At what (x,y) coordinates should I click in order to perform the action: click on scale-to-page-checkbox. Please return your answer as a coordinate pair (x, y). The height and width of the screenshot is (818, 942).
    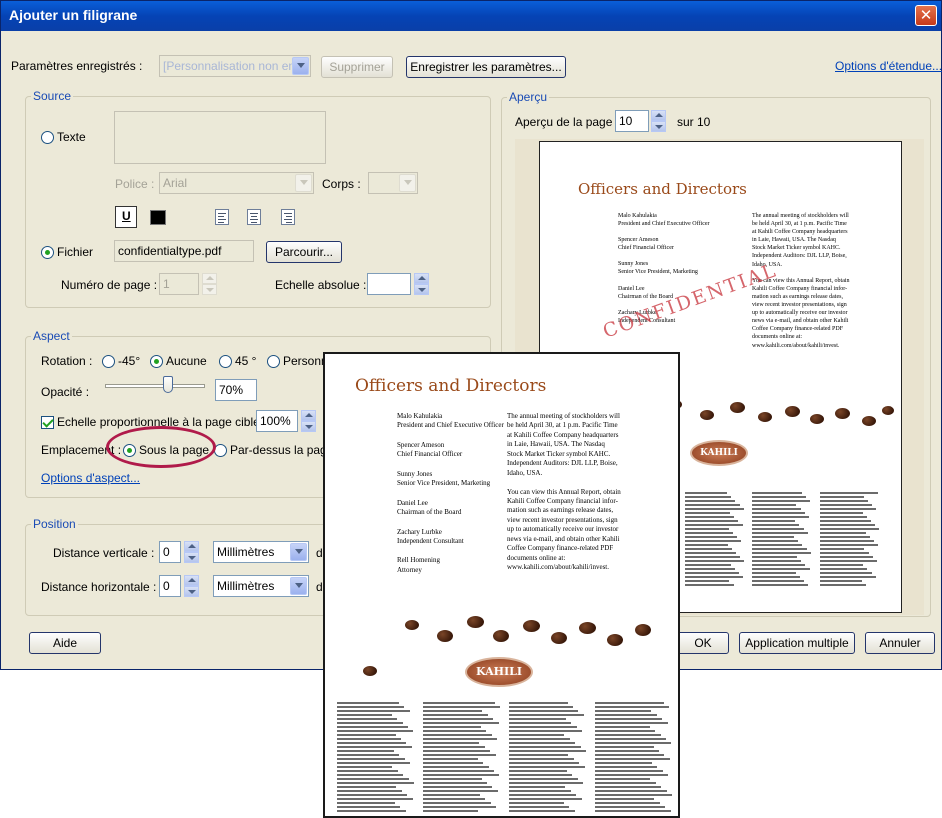
    Looking at the image, I should click on (47, 422).